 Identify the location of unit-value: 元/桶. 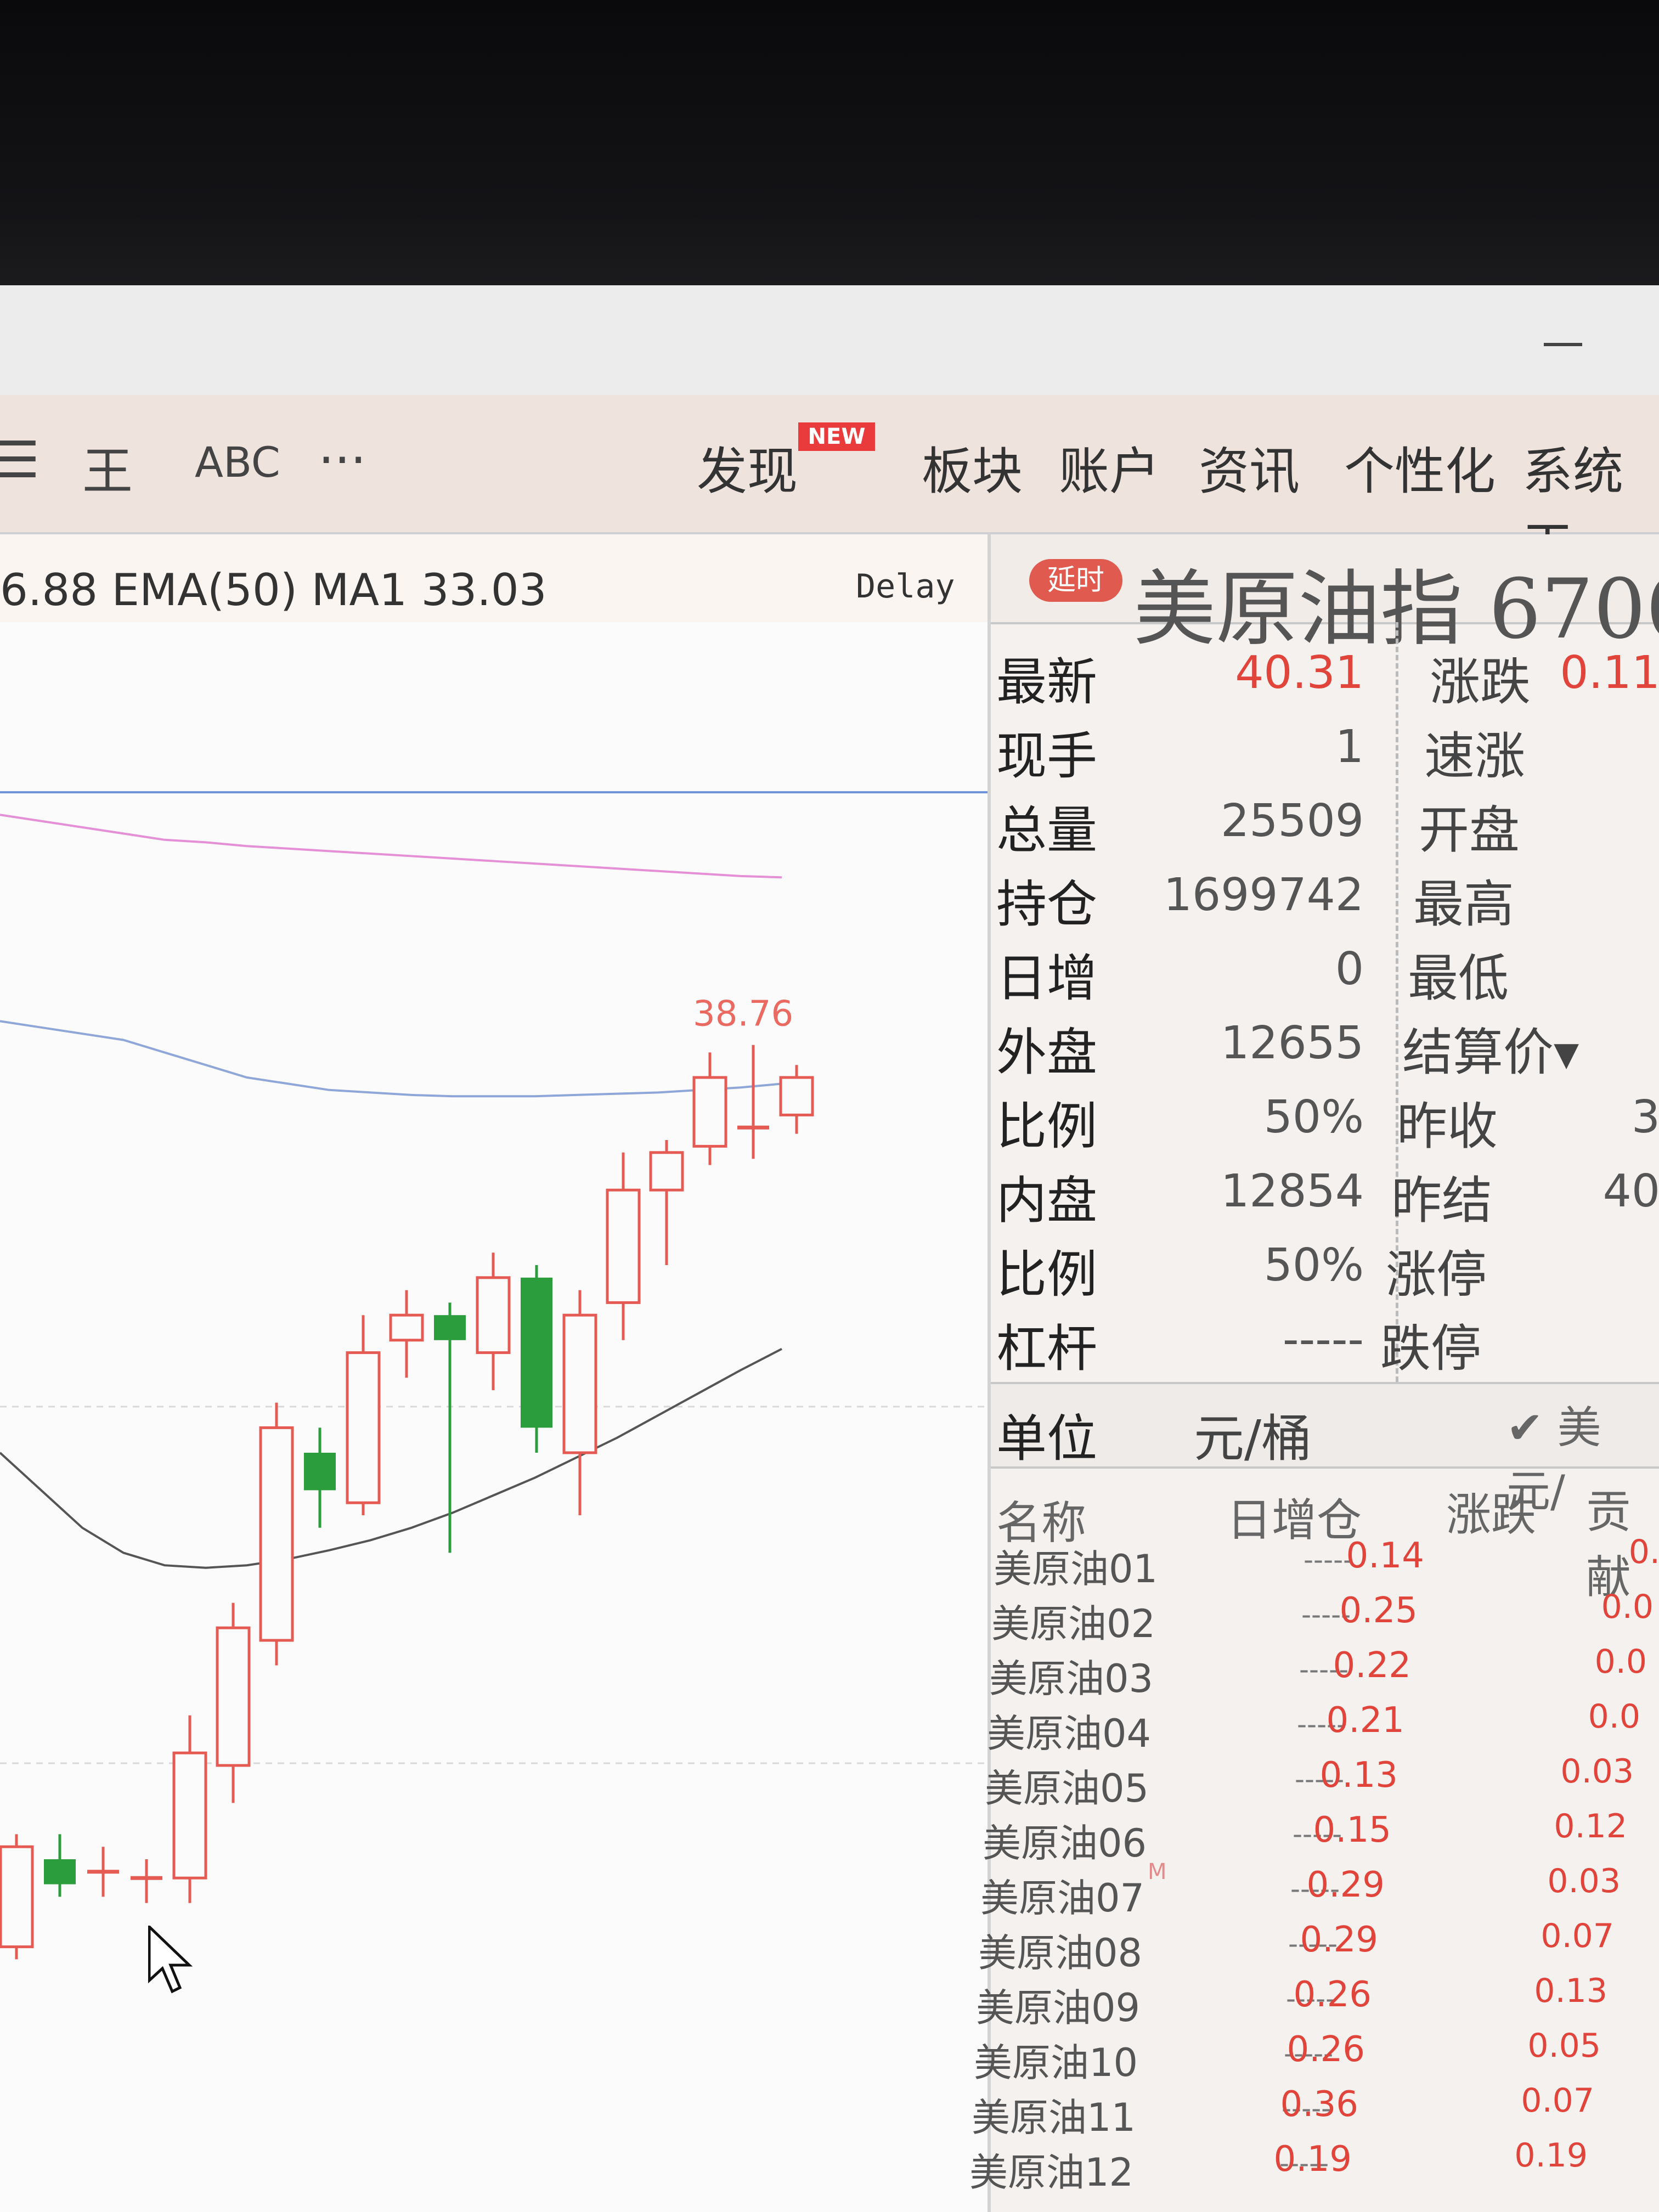
(1253, 1438).